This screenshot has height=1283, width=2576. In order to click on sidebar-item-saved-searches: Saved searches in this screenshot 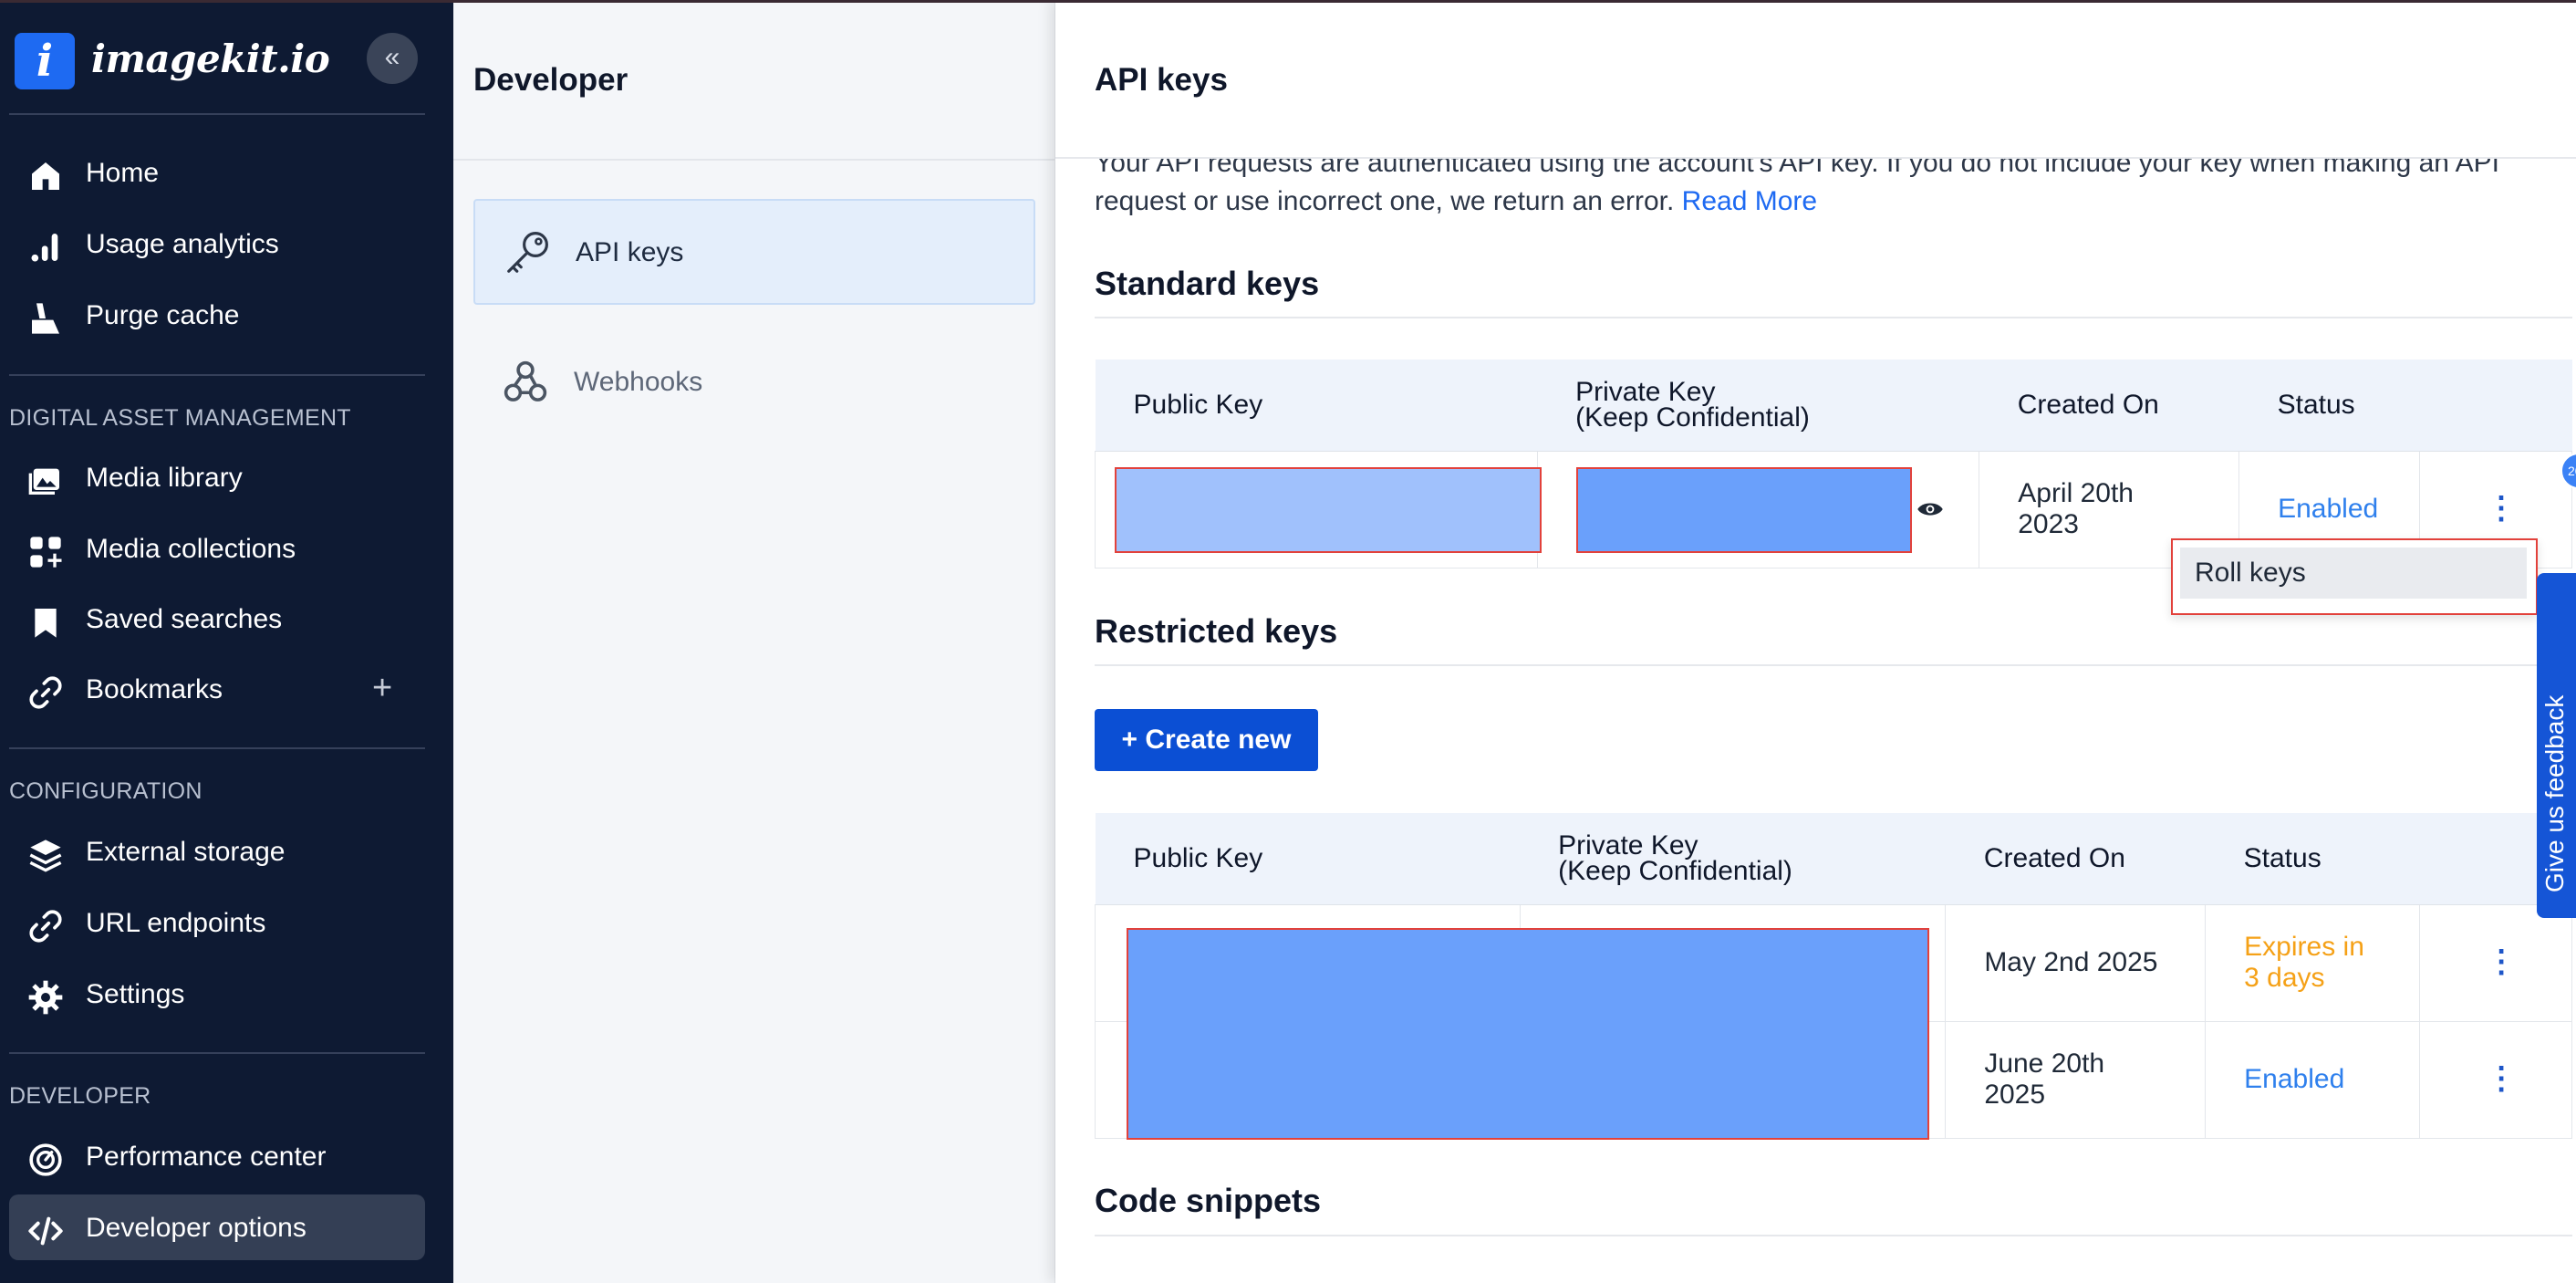, I will do `click(217, 619)`.